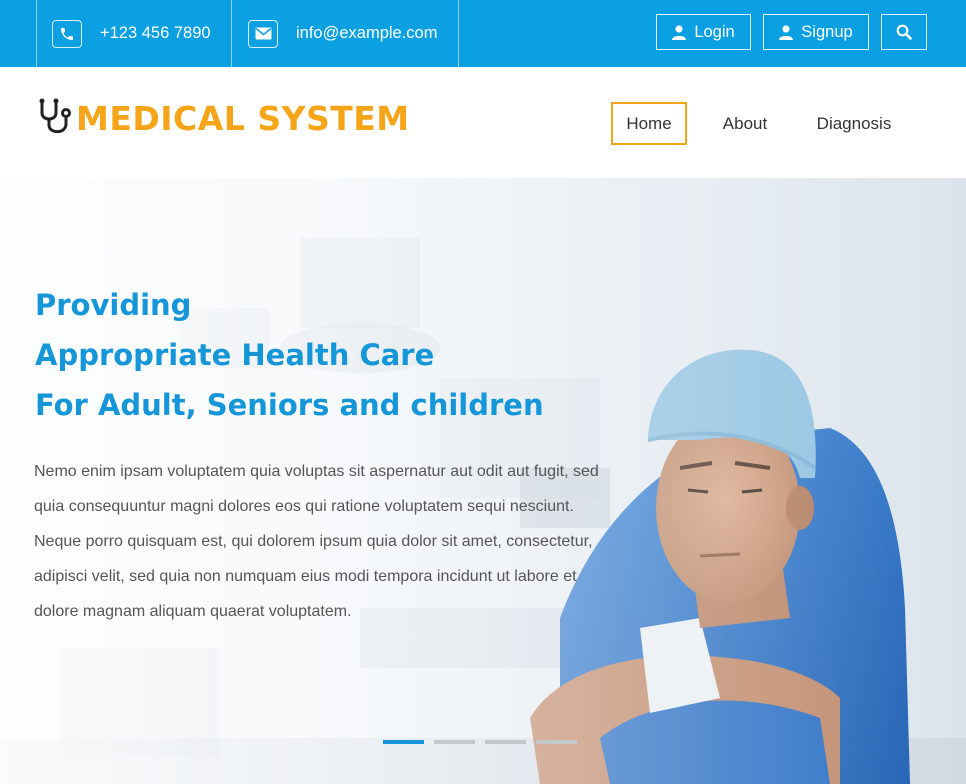  I want to click on nav-about: About, so click(745, 123).